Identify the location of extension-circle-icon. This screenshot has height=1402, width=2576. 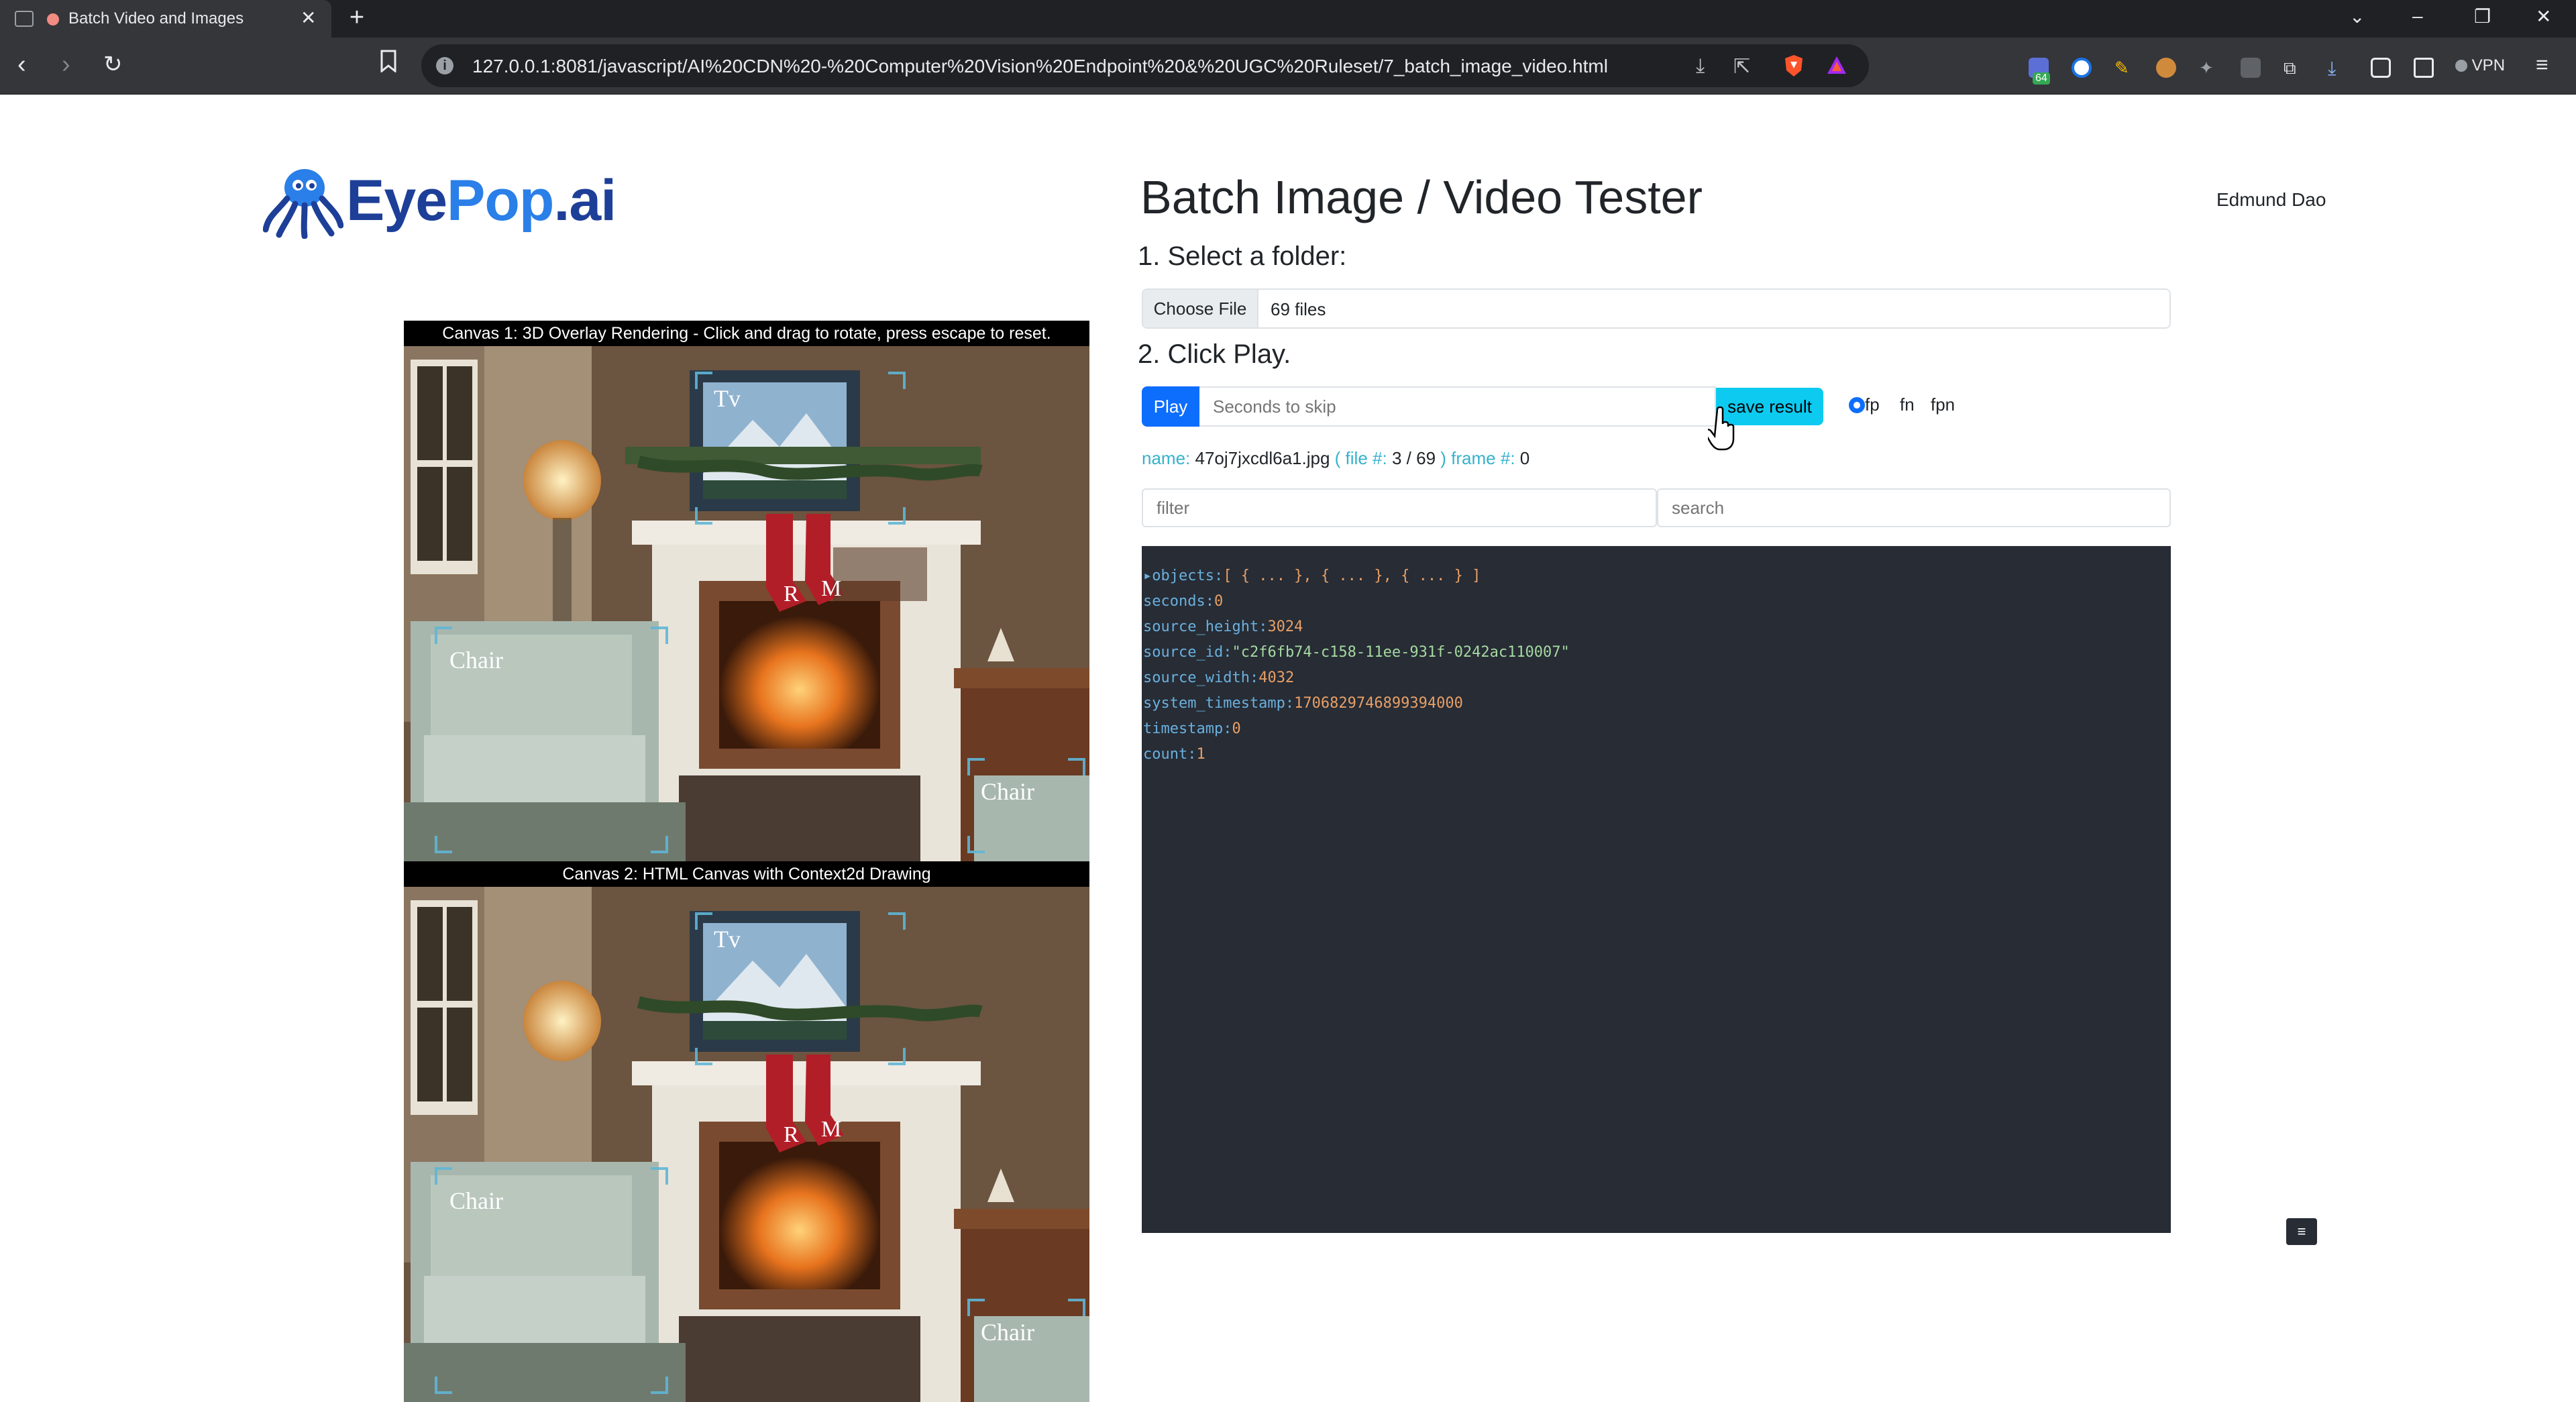
(2082, 68).